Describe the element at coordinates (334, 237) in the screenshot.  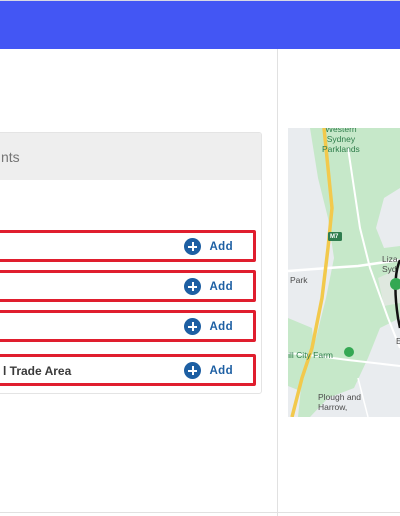
I see `map-label-m7: M7` at that location.